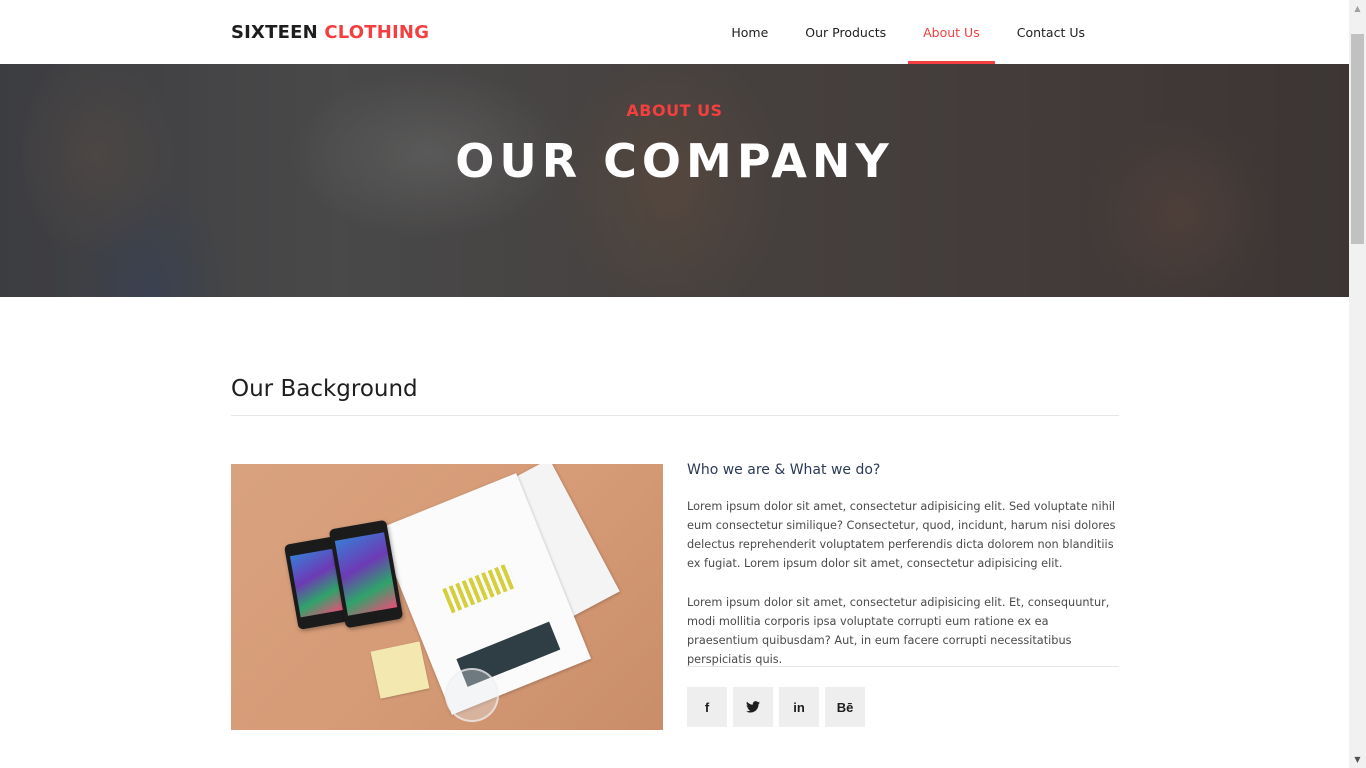 This screenshot has height=768, width=1366. Describe the element at coordinates (675, 415) in the screenshot. I see `section-divider` at that location.